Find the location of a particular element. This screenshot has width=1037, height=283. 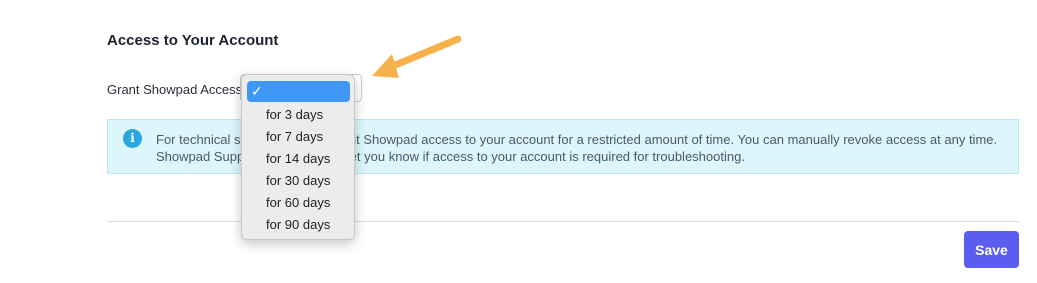

dropdown-option-3-days: for 3 days is located at coordinates (294, 115).